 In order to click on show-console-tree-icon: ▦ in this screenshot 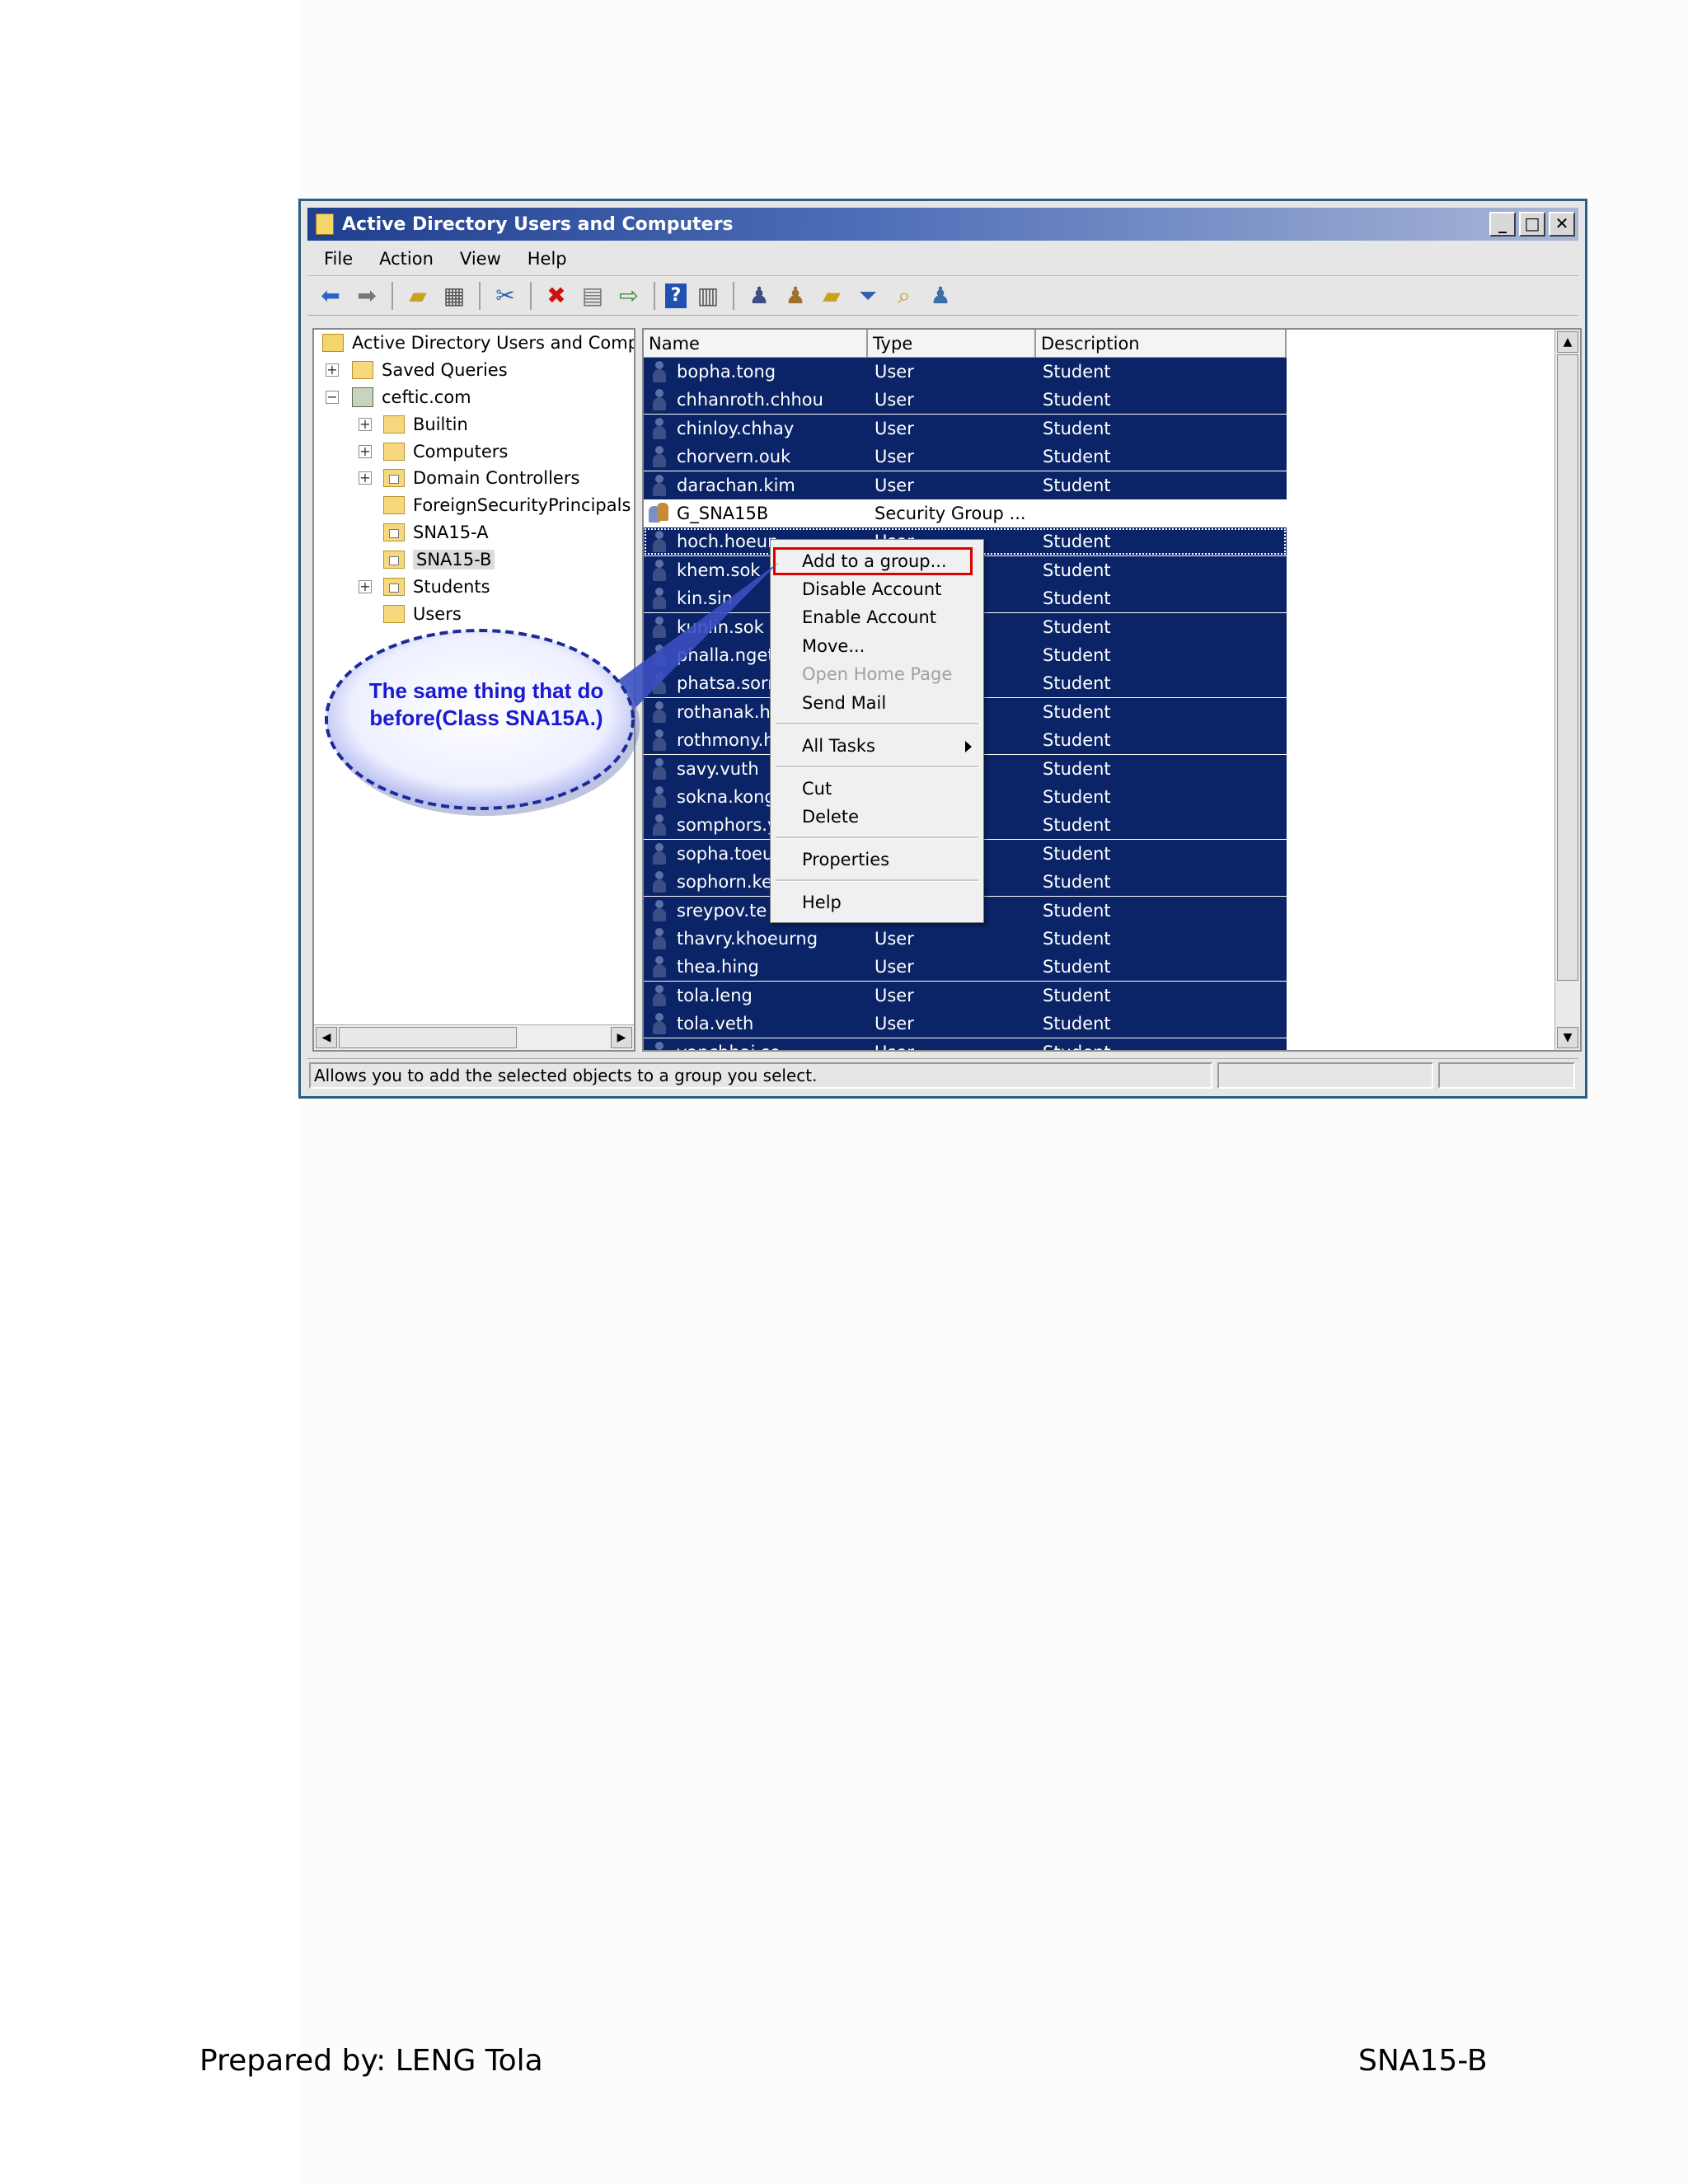, I will do `click(454, 296)`.